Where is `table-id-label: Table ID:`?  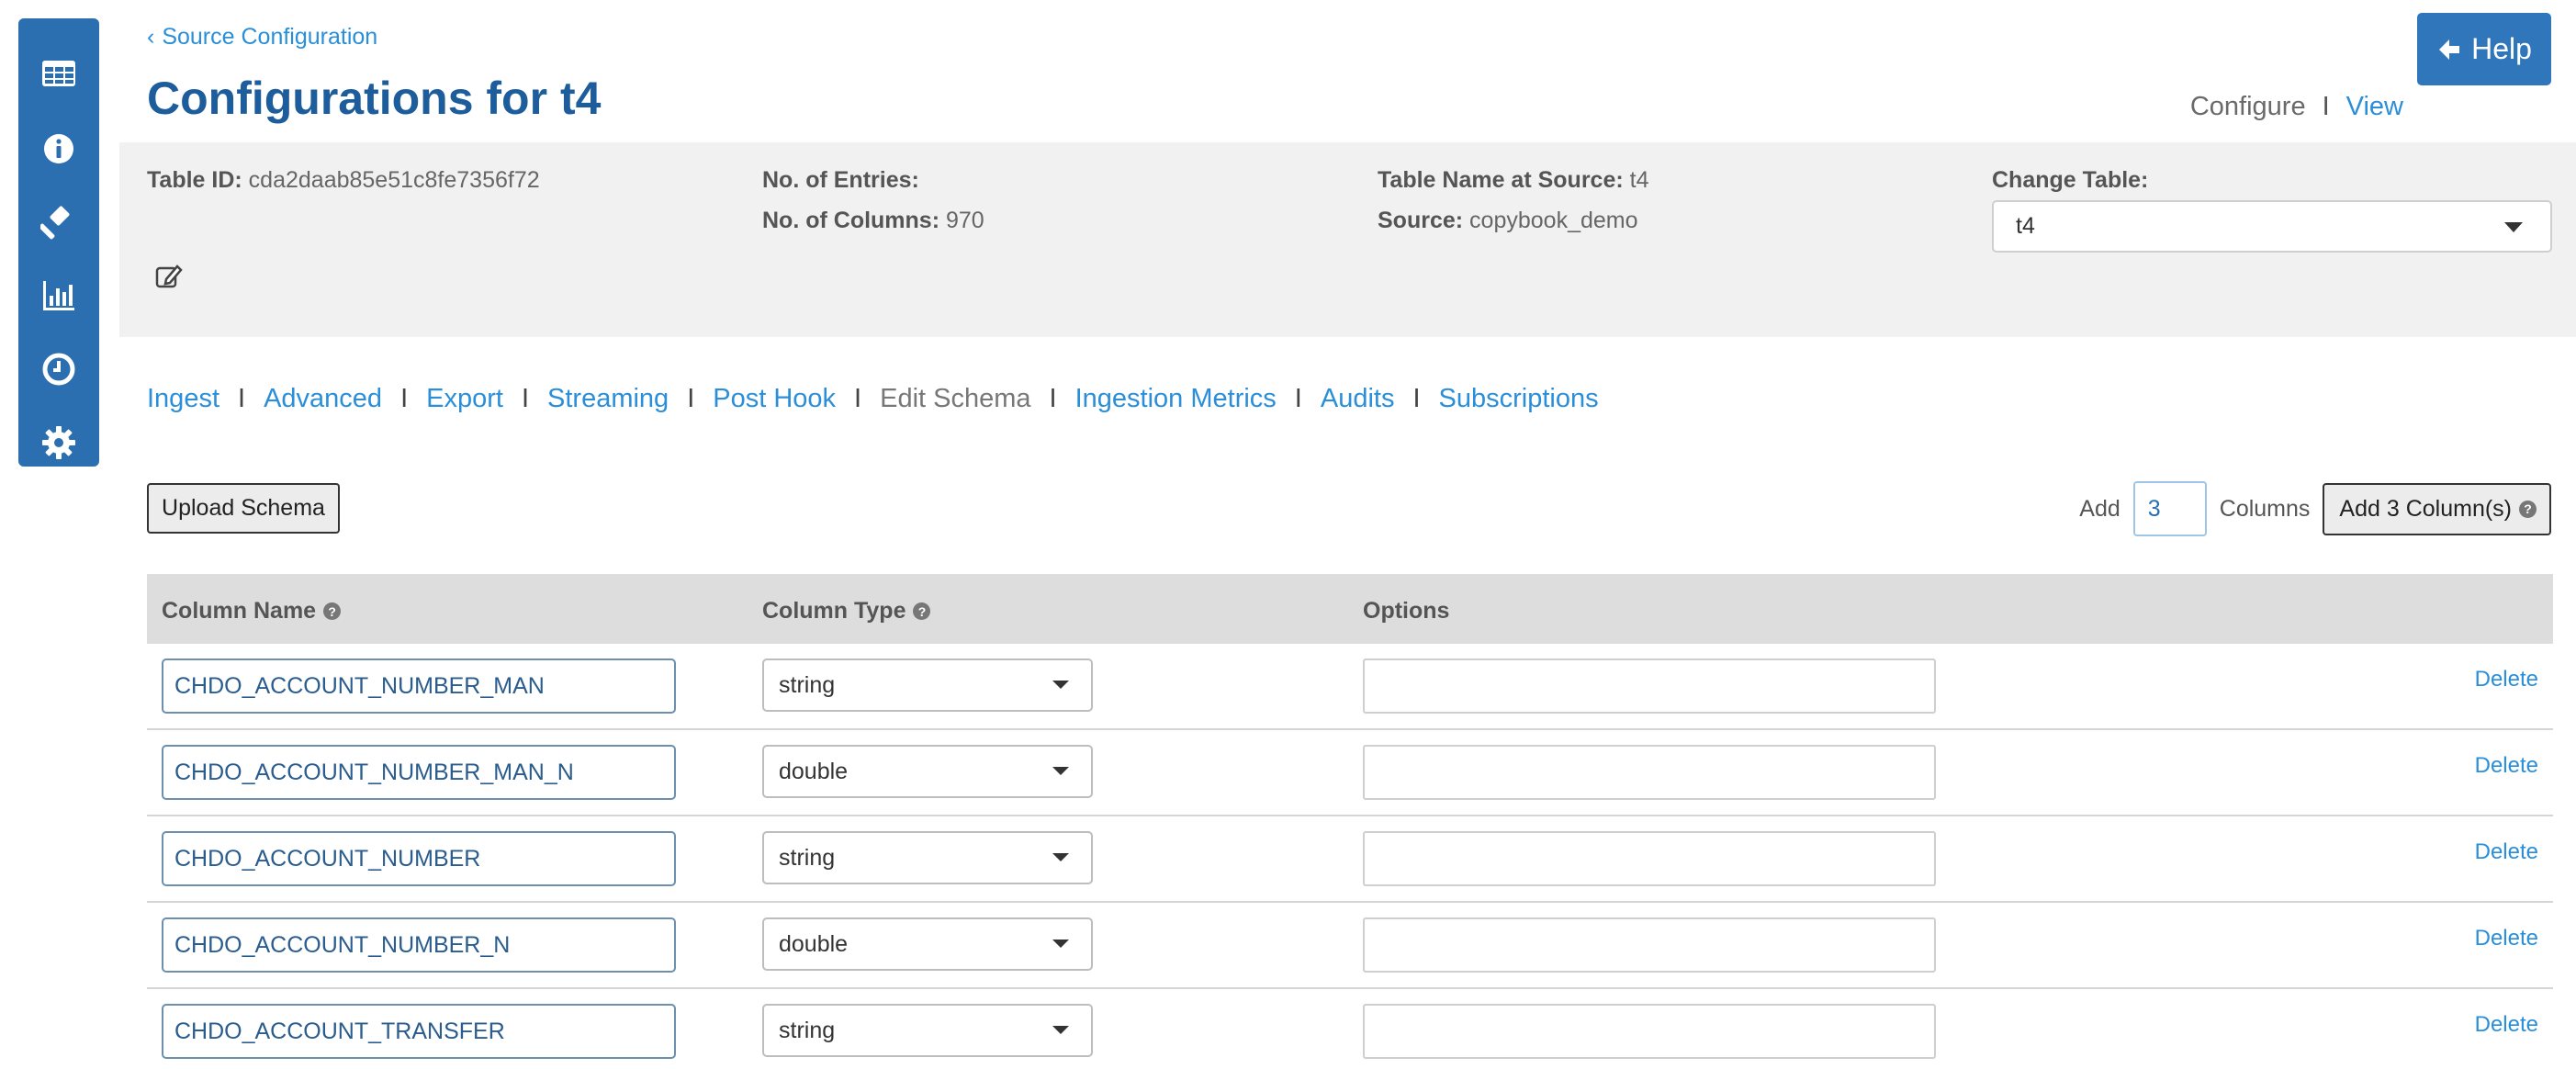
table-id-label: Table ID: is located at coordinates (194, 180).